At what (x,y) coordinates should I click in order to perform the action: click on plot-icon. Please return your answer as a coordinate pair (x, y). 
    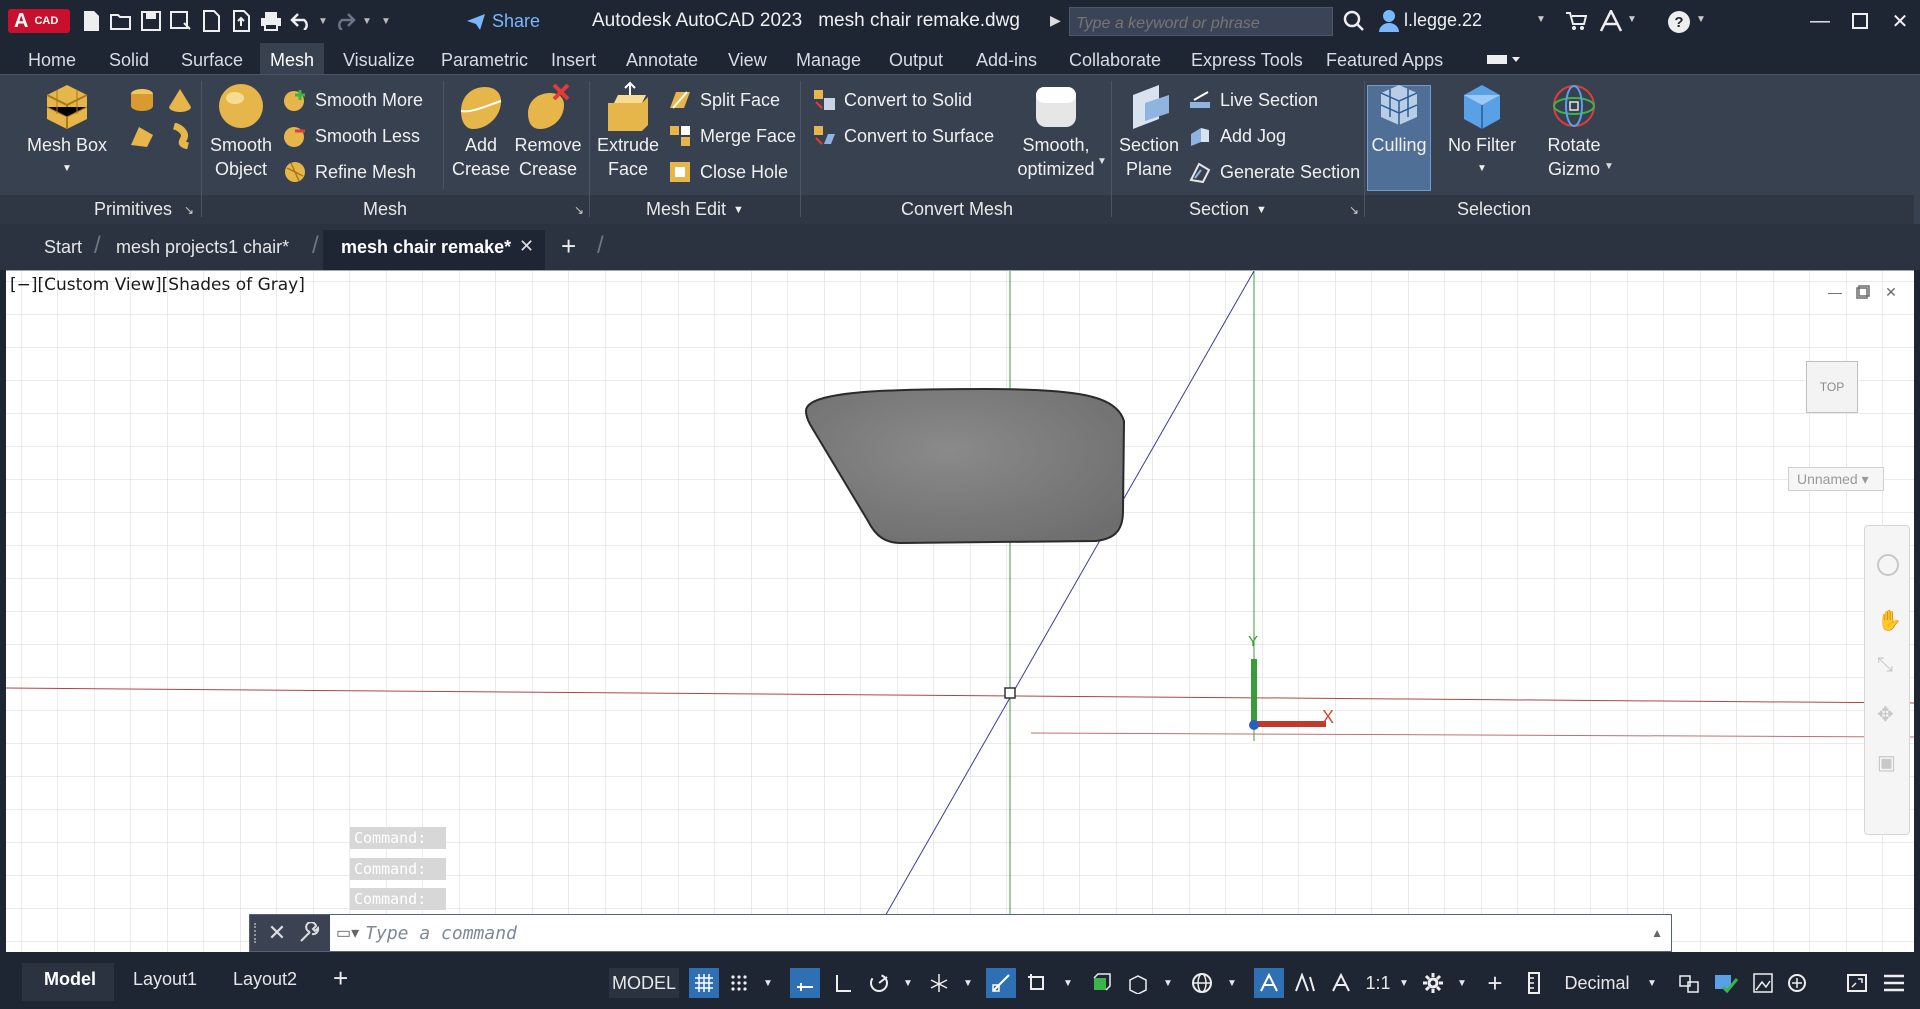
    Looking at the image, I should click on (271, 21).